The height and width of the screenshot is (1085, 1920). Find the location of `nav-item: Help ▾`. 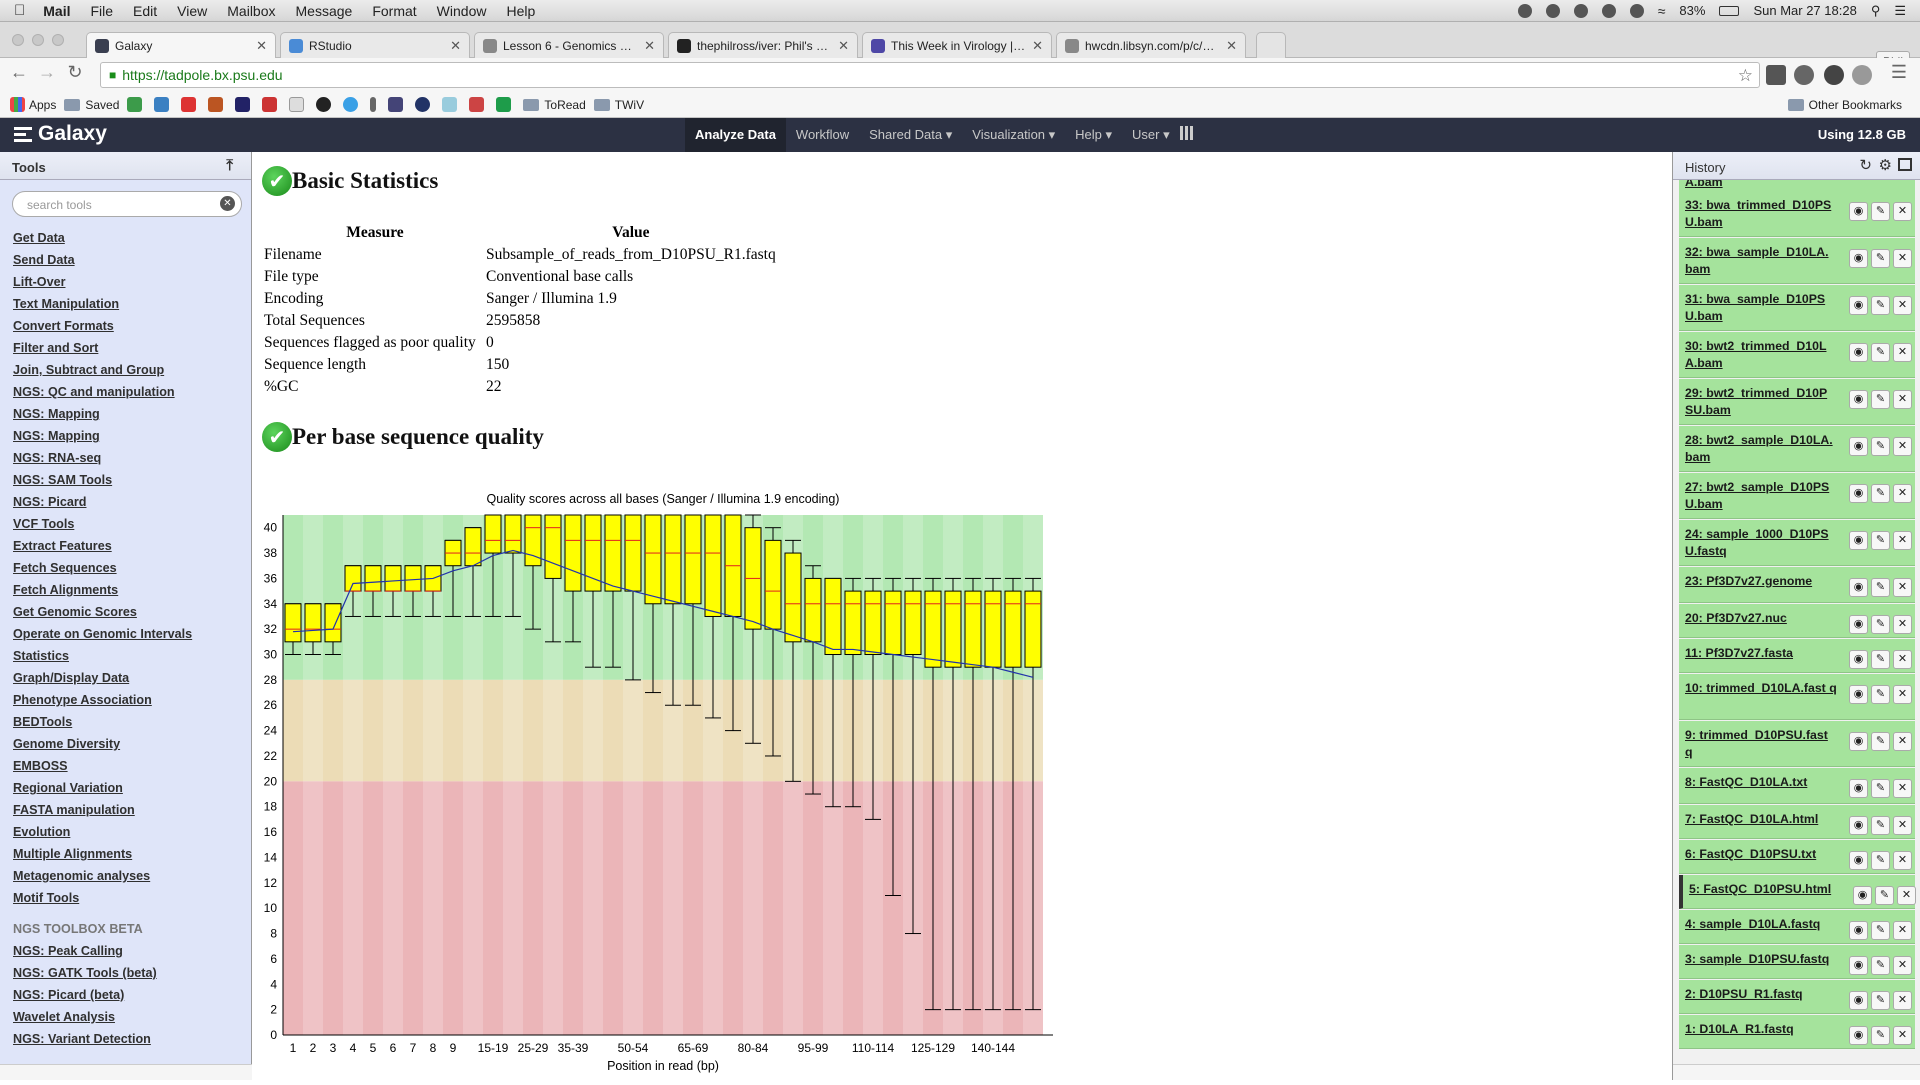

nav-item: Help ▾ is located at coordinates (1093, 135).